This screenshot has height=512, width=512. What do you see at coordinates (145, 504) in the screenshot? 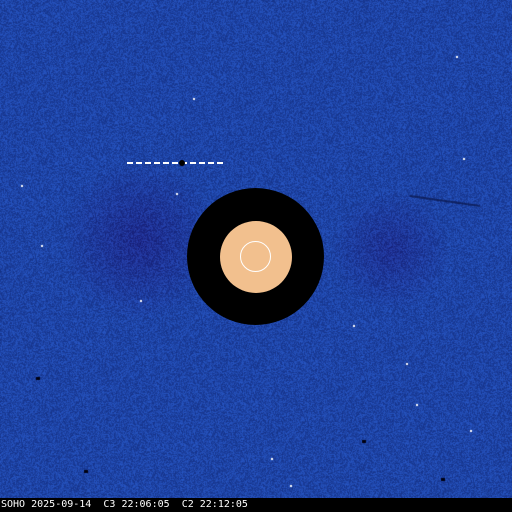
I see `c3-time: 22:06:05` at bounding box center [145, 504].